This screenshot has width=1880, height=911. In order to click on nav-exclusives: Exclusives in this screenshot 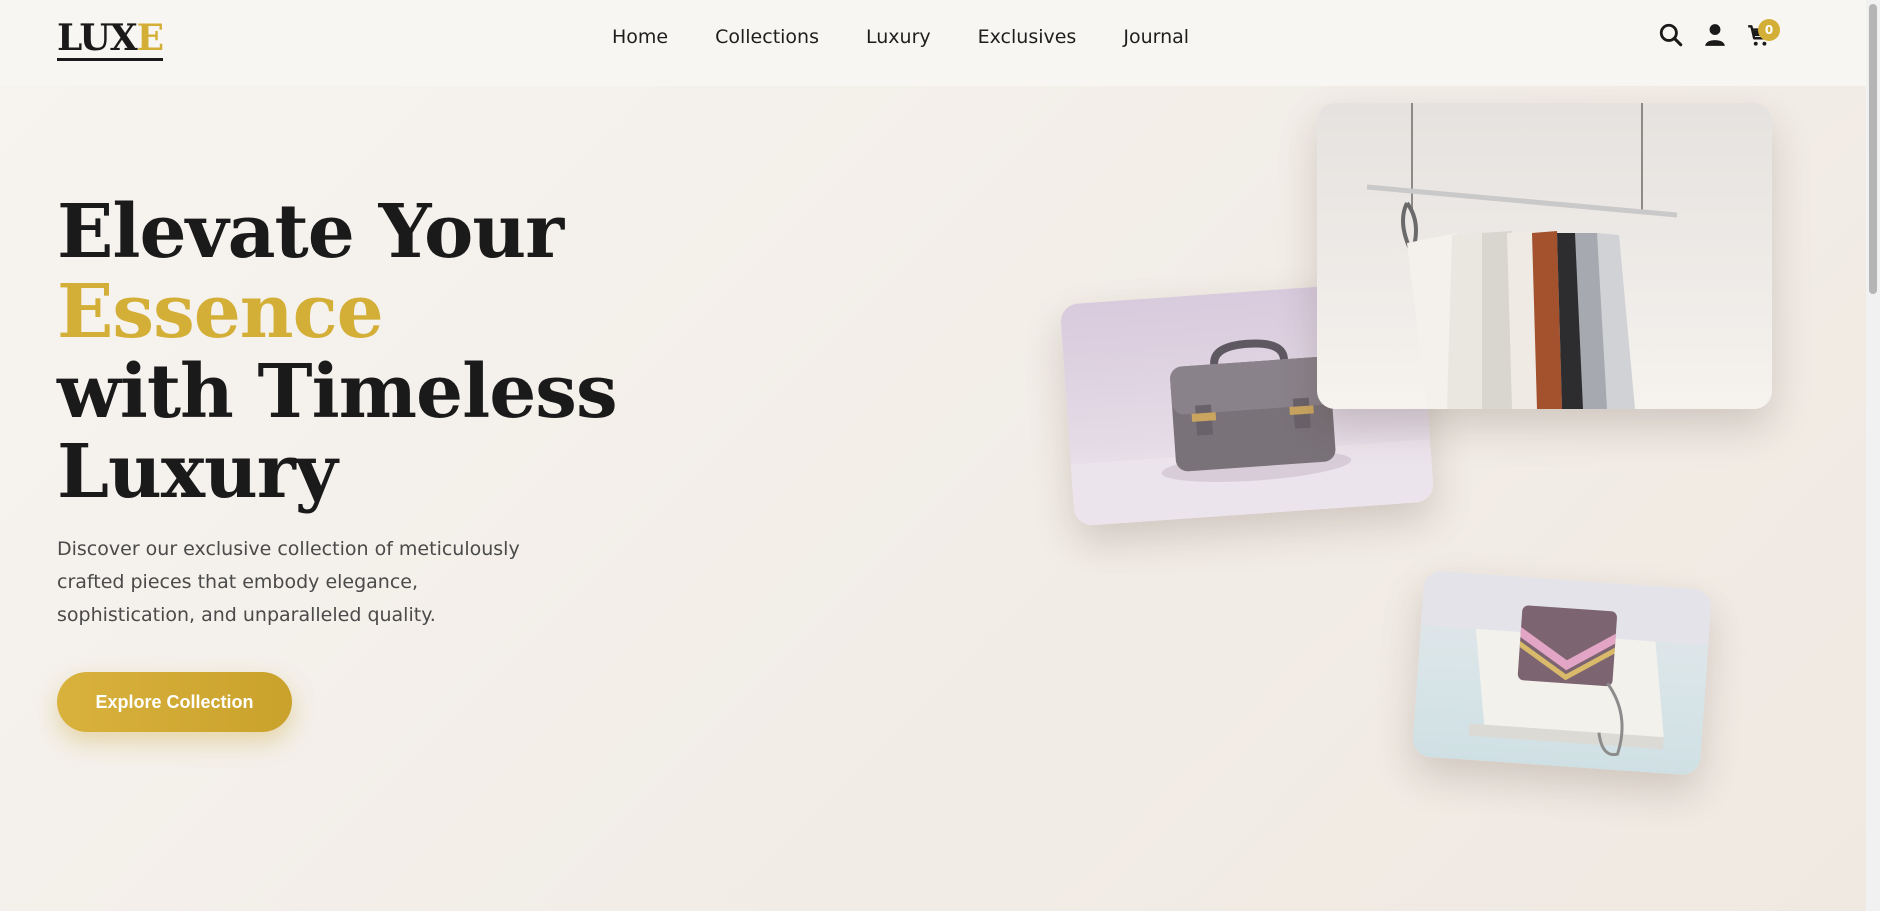, I will do `click(1027, 37)`.